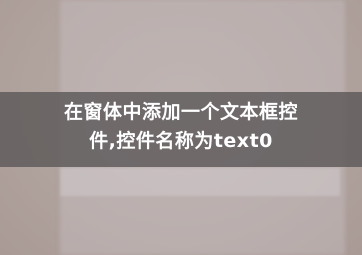 Image resolution: width=362 pixels, height=255 pixels. Describe the element at coordinates (181, 141) in the screenshot. I see `caption-line-2: 件,控件名称为text0` at that location.